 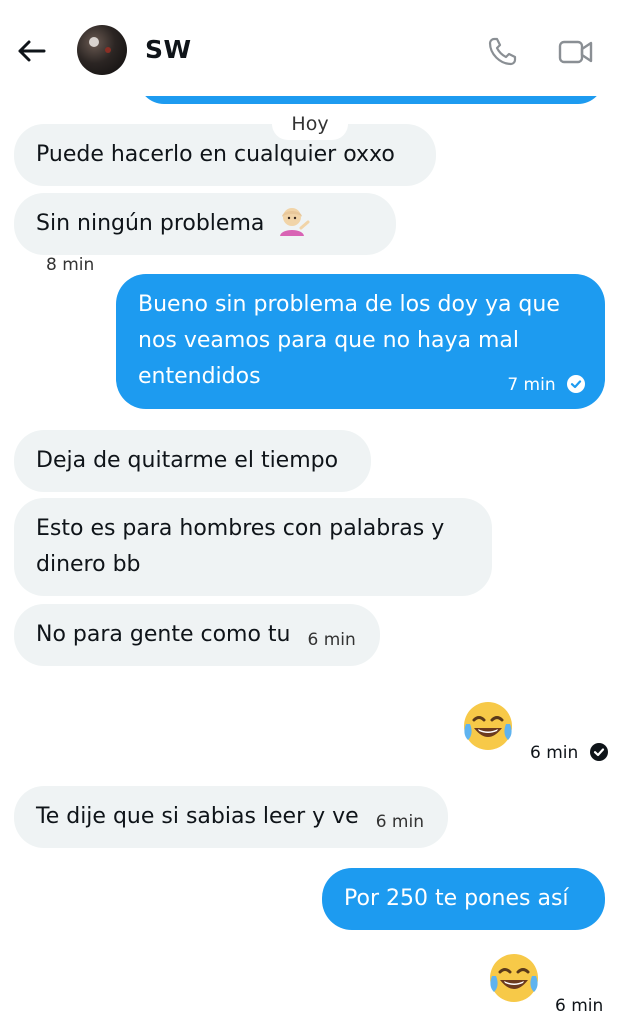 I want to click on conversation-header: SW, so click(x=309, y=48).